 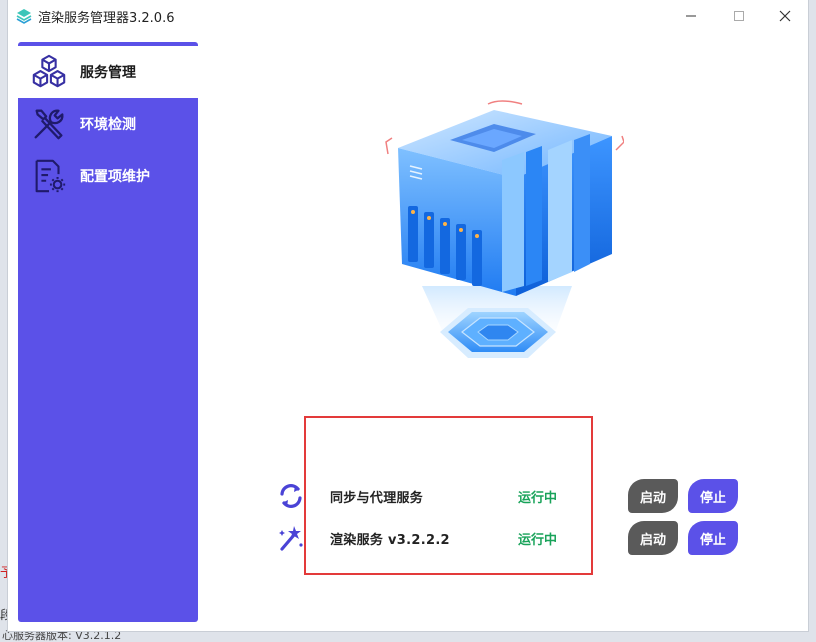 What do you see at coordinates (390, 540) in the screenshot?
I see `service-name: 渲染服务 v3.2.2.2` at bounding box center [390, 540].